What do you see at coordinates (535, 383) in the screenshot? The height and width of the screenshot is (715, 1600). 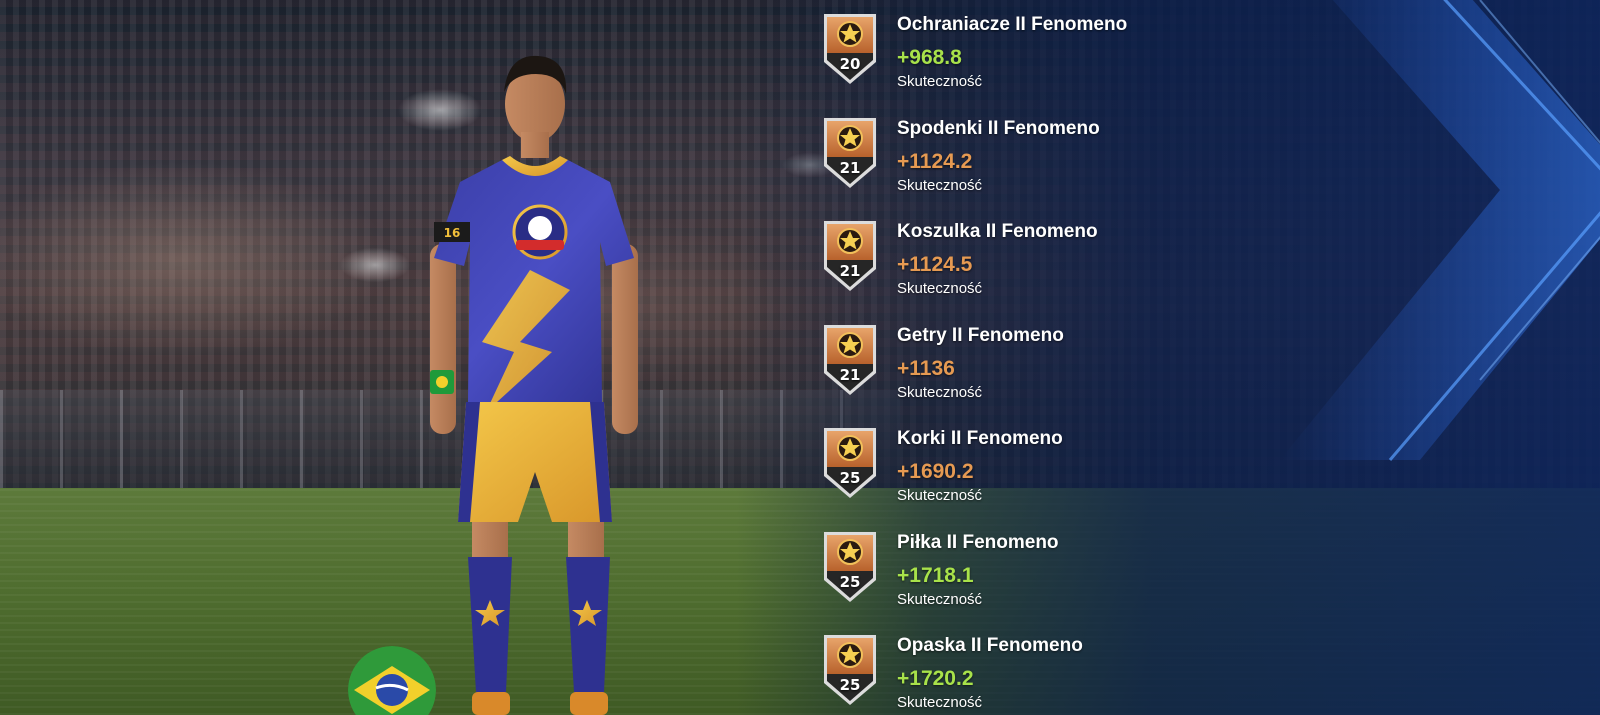 I see `player-avatar: 16` at bounding box center [535, 383].